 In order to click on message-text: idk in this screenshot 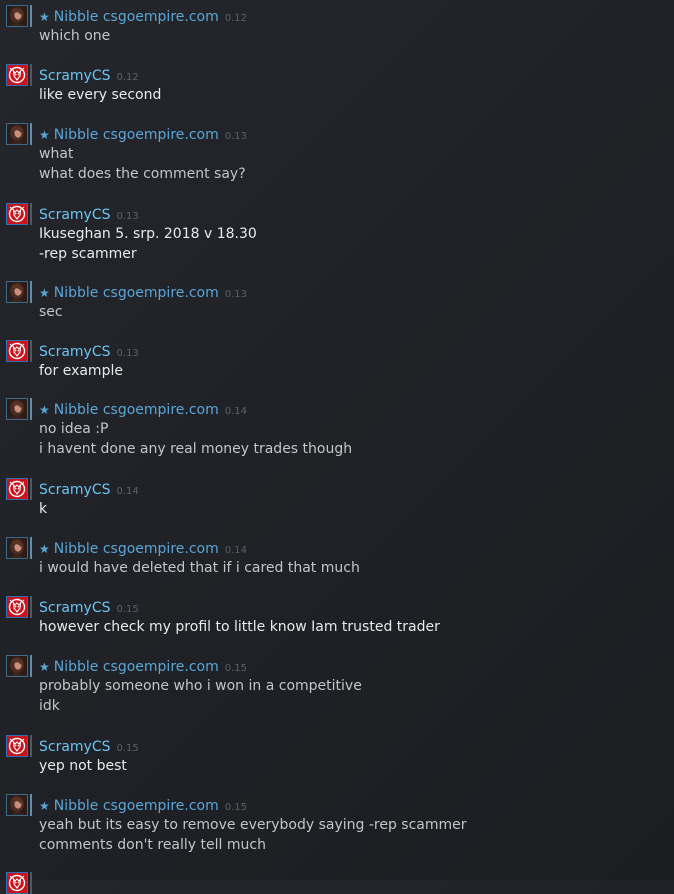, I will do `click(49, 706)`.